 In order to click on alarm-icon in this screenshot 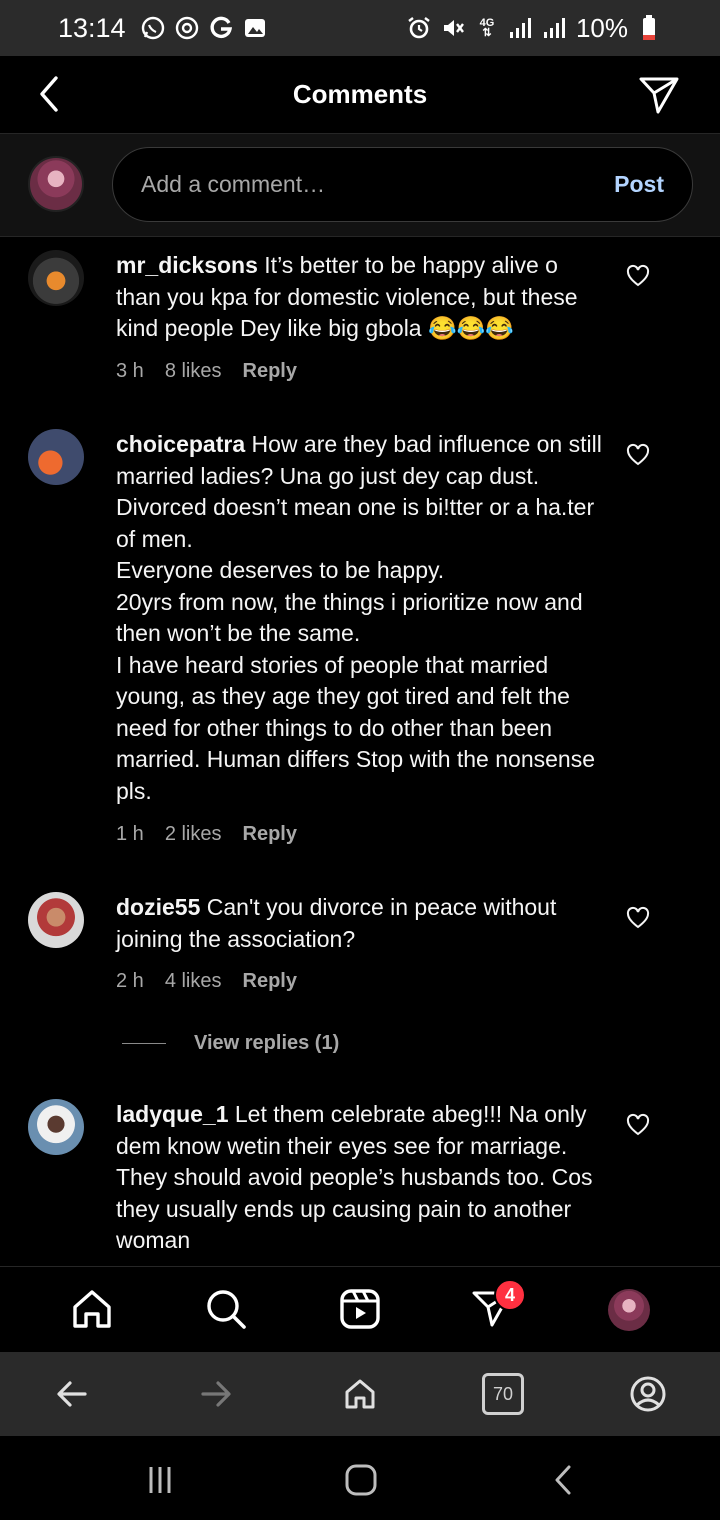, I will do `click(419, 28)`.